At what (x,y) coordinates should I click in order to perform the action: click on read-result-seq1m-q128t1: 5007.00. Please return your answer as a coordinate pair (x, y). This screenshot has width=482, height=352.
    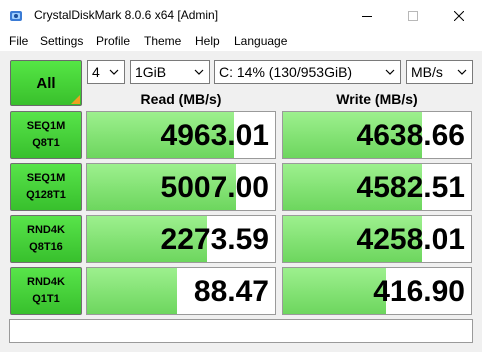
    Looking at the image, I should click on (181, 187).